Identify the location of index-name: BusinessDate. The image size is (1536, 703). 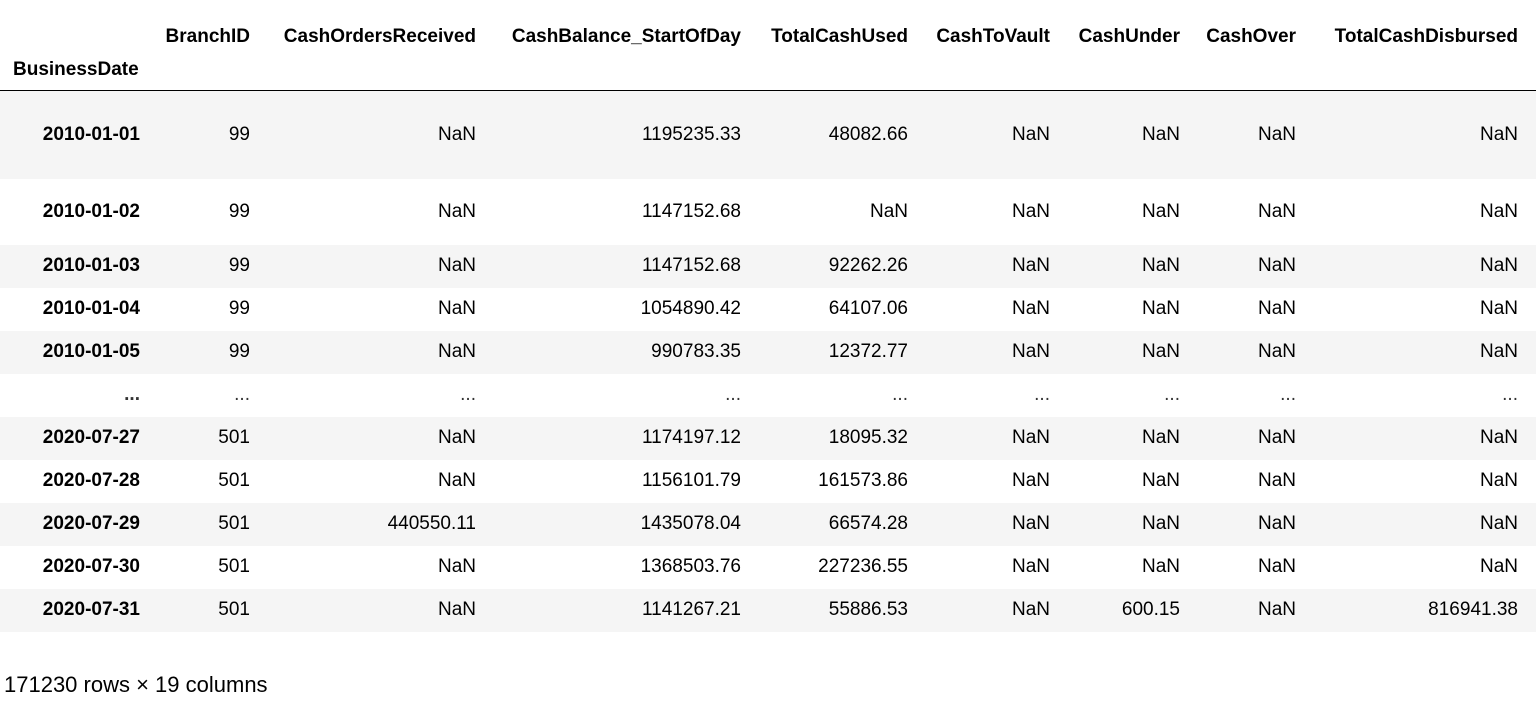
(79, 70).